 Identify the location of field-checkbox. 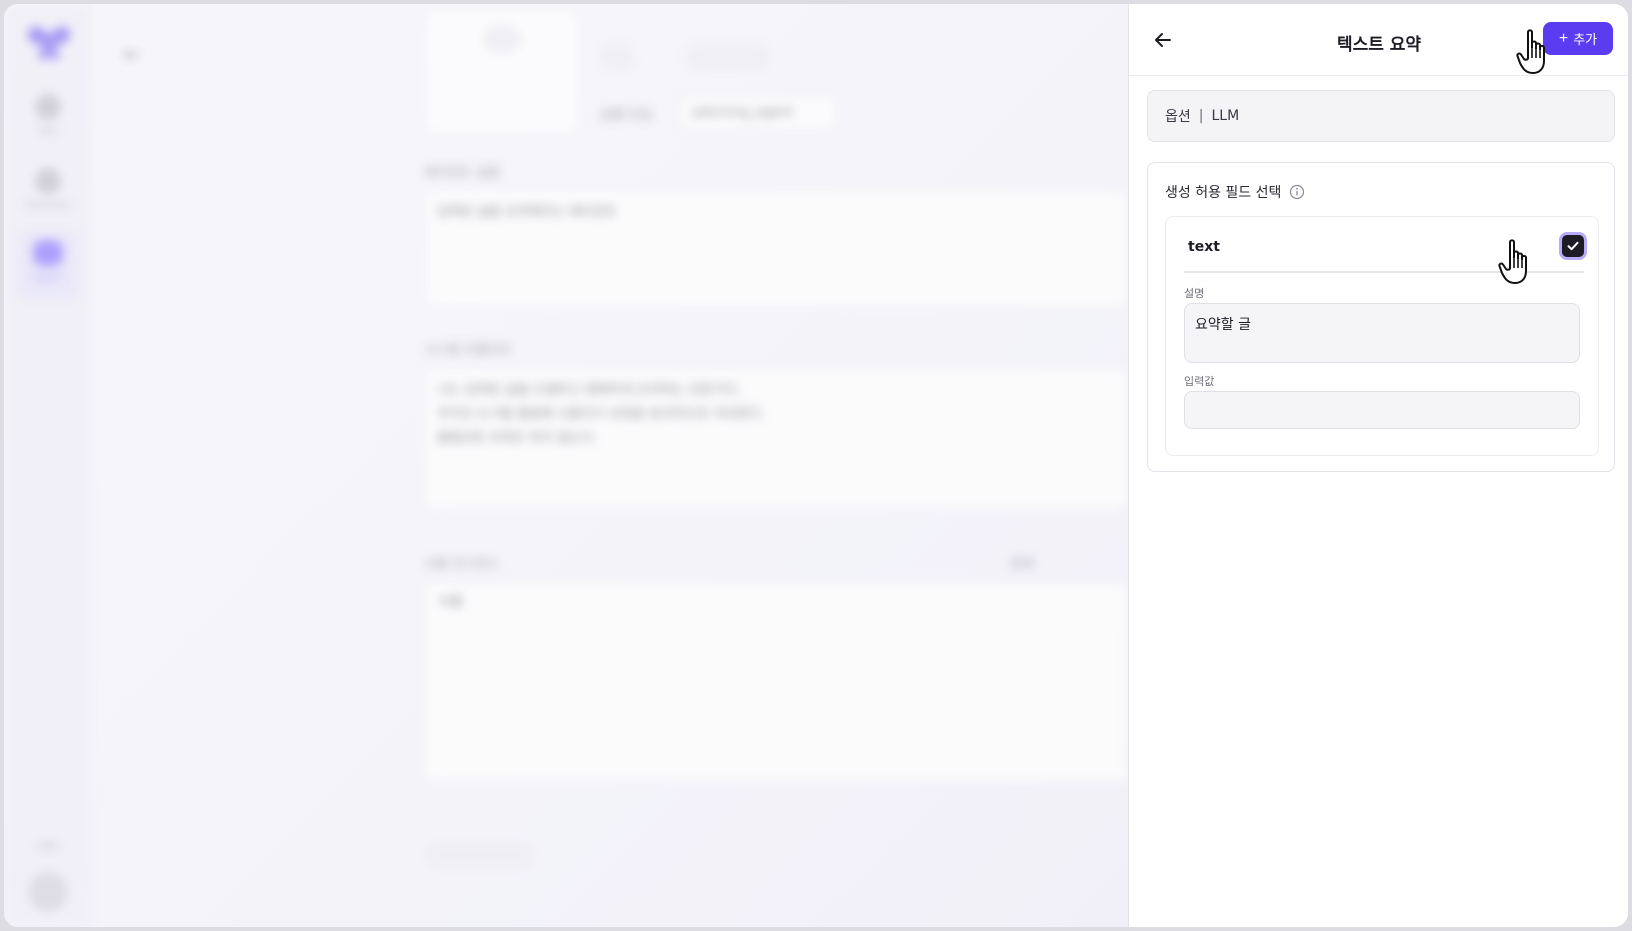
(1573, 246).